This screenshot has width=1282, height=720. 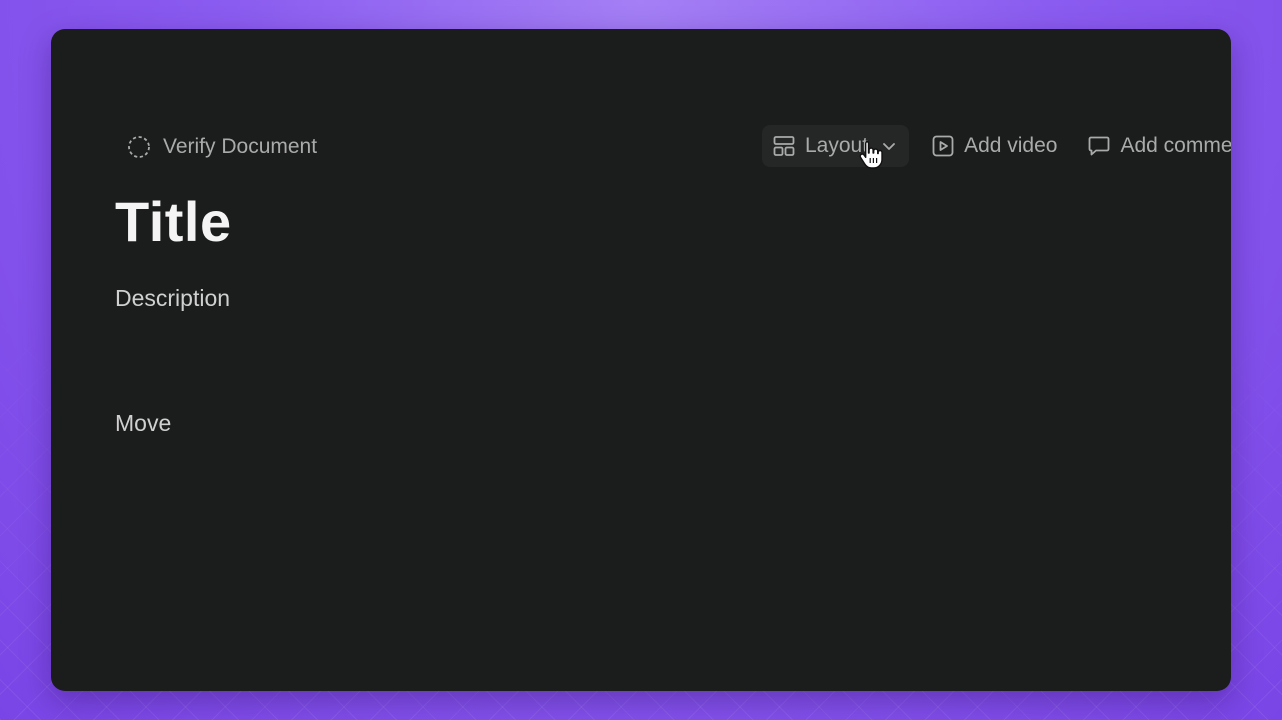 I want to click on comment-icon, so click(x=1099, y=146).